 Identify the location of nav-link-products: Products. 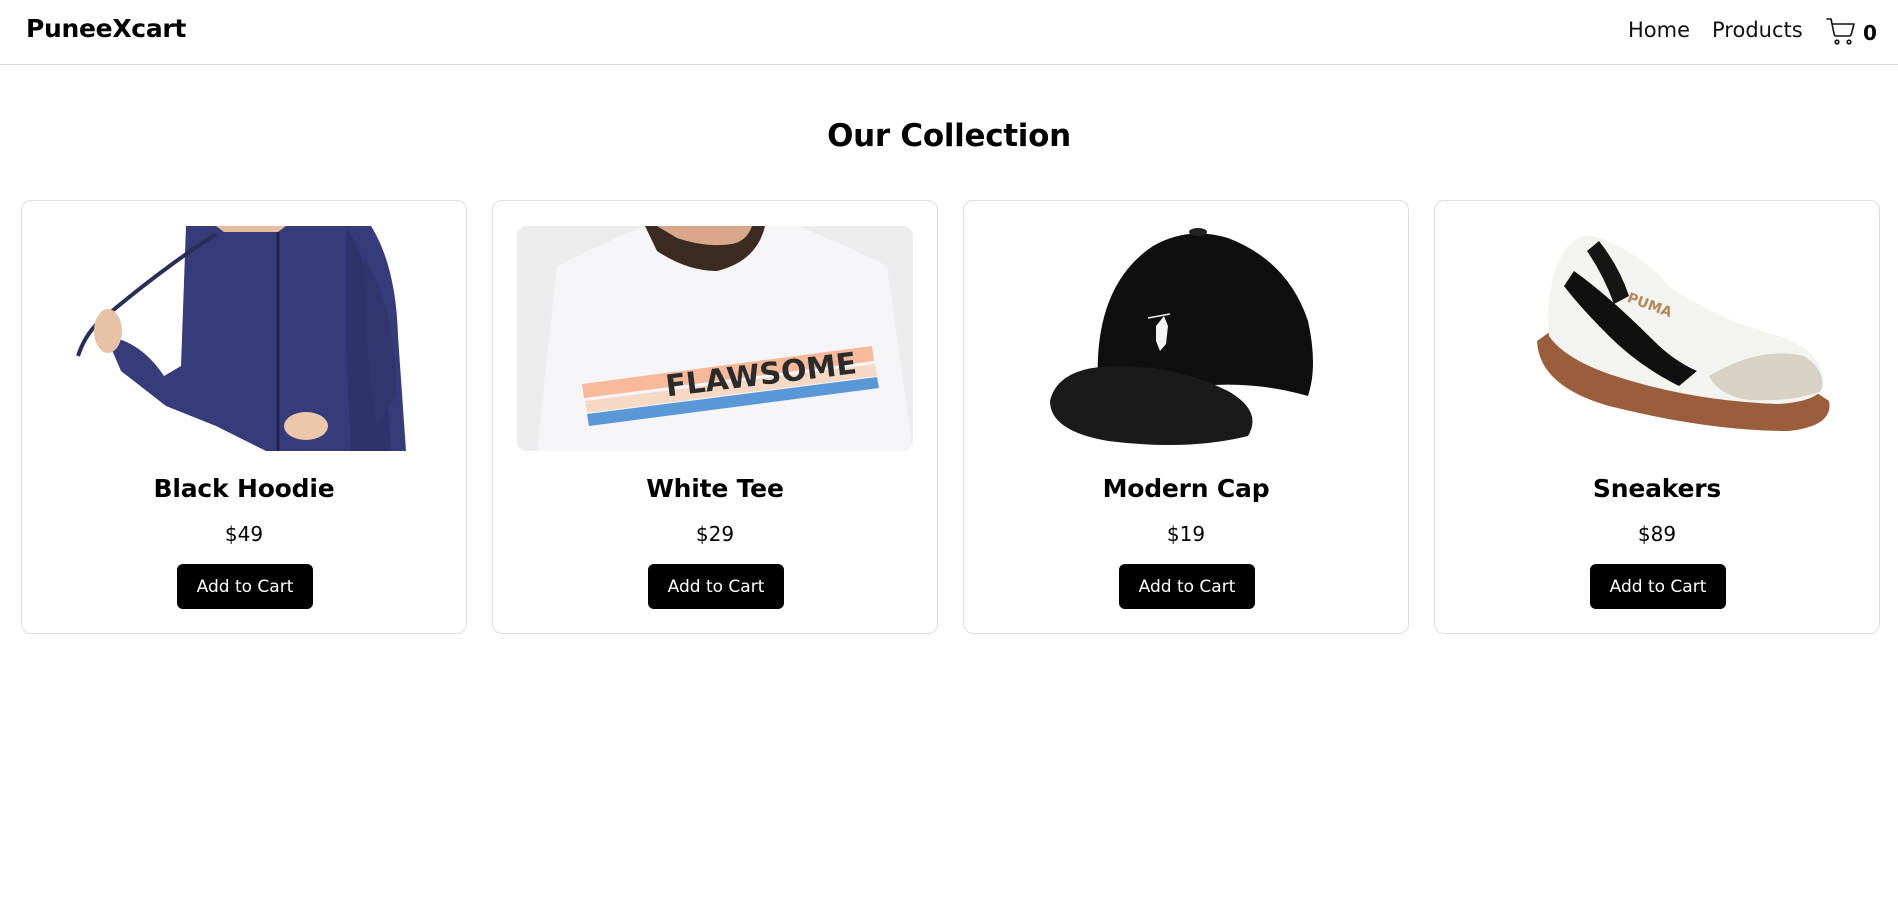
(1757, 30).